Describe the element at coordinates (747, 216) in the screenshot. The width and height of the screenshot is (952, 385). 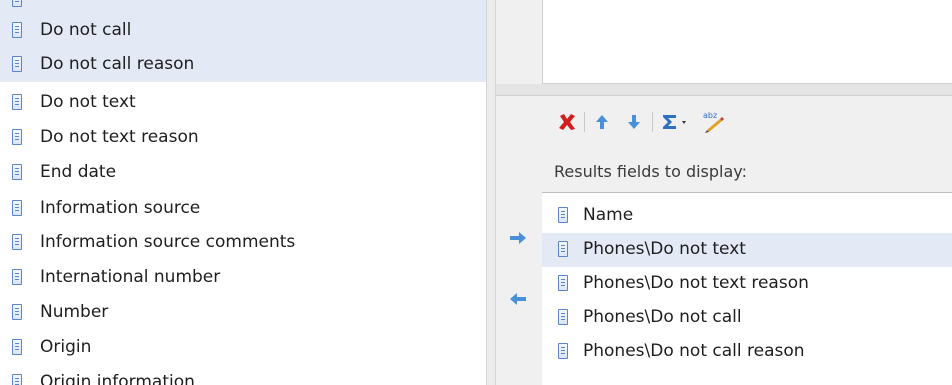
I see `list-item: Name` at that location.